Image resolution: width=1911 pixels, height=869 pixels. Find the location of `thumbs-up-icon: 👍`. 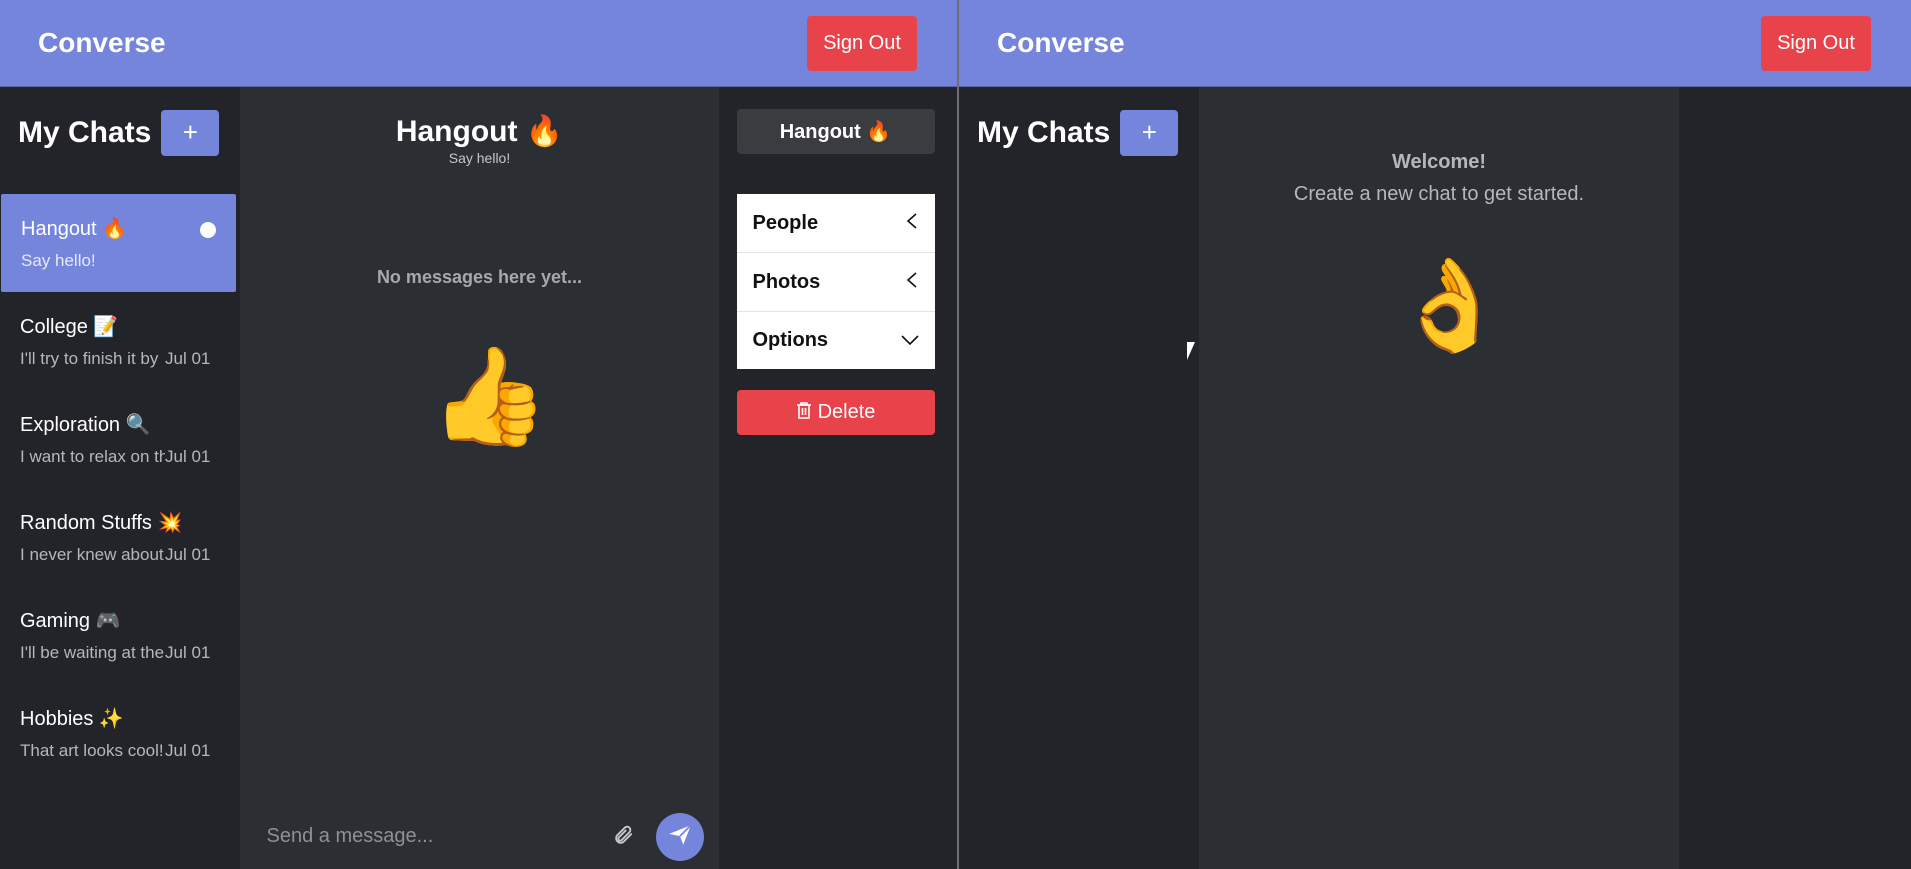

thumbs-up-icon: 👍 is located at coordinates (489, 396).